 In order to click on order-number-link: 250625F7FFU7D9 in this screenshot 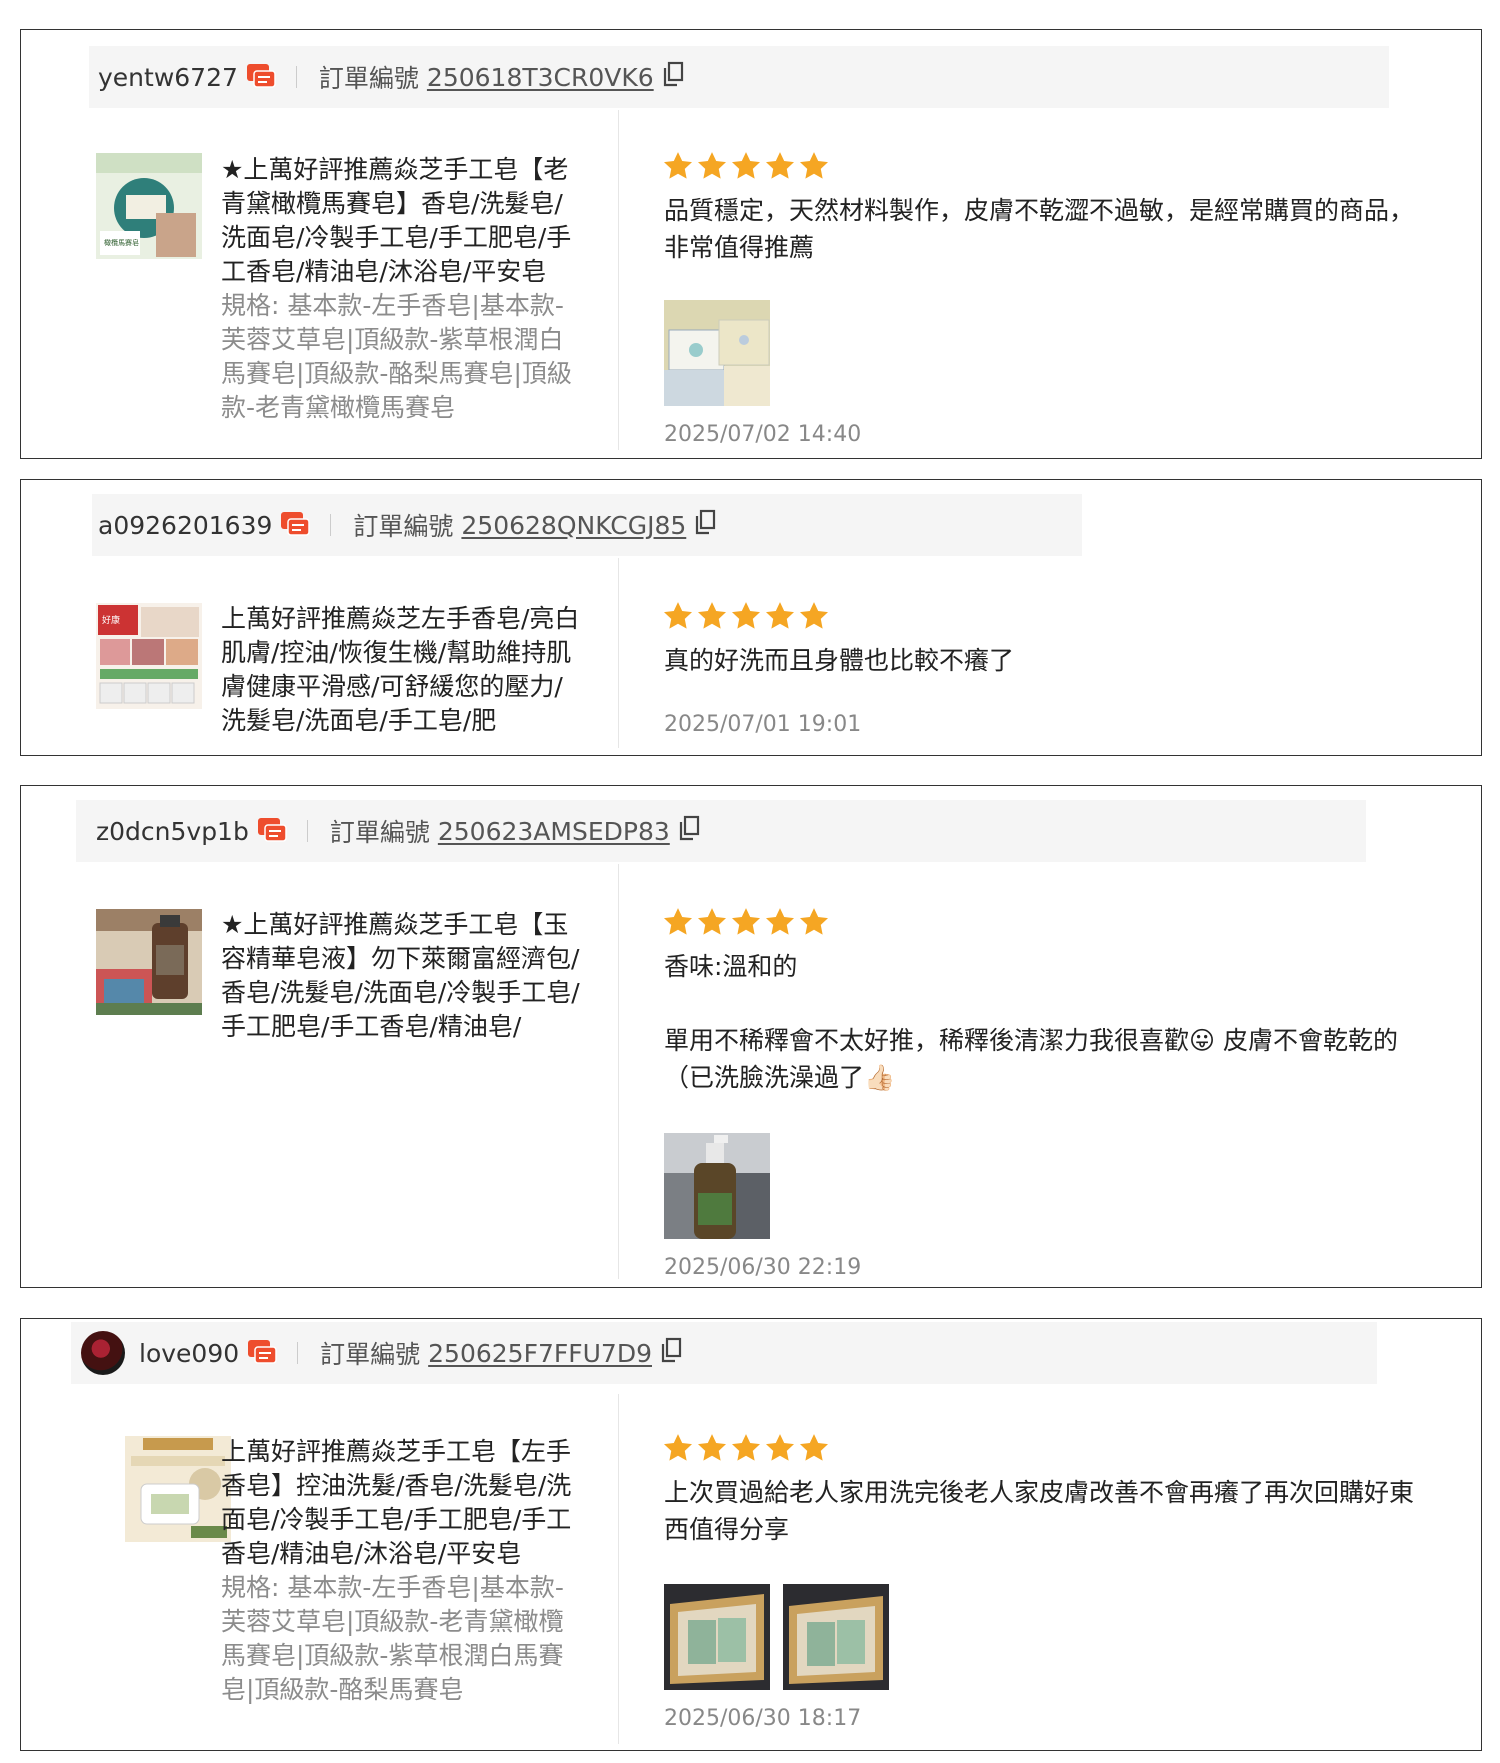, I will do `click(540, 1353)`.